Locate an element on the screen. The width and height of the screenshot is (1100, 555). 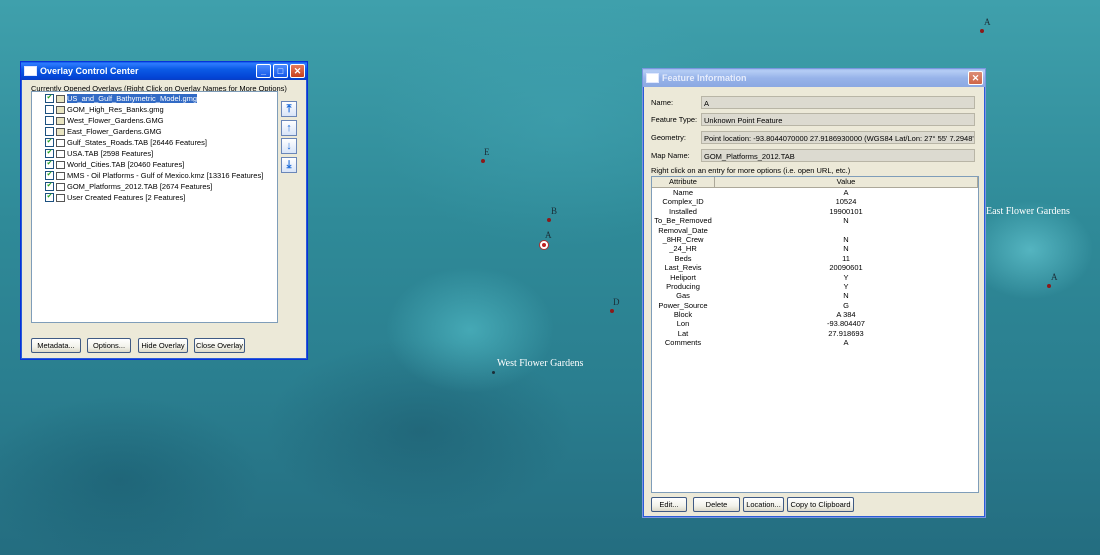
move-up-button: ↑ is located at coordinates (289, 128).